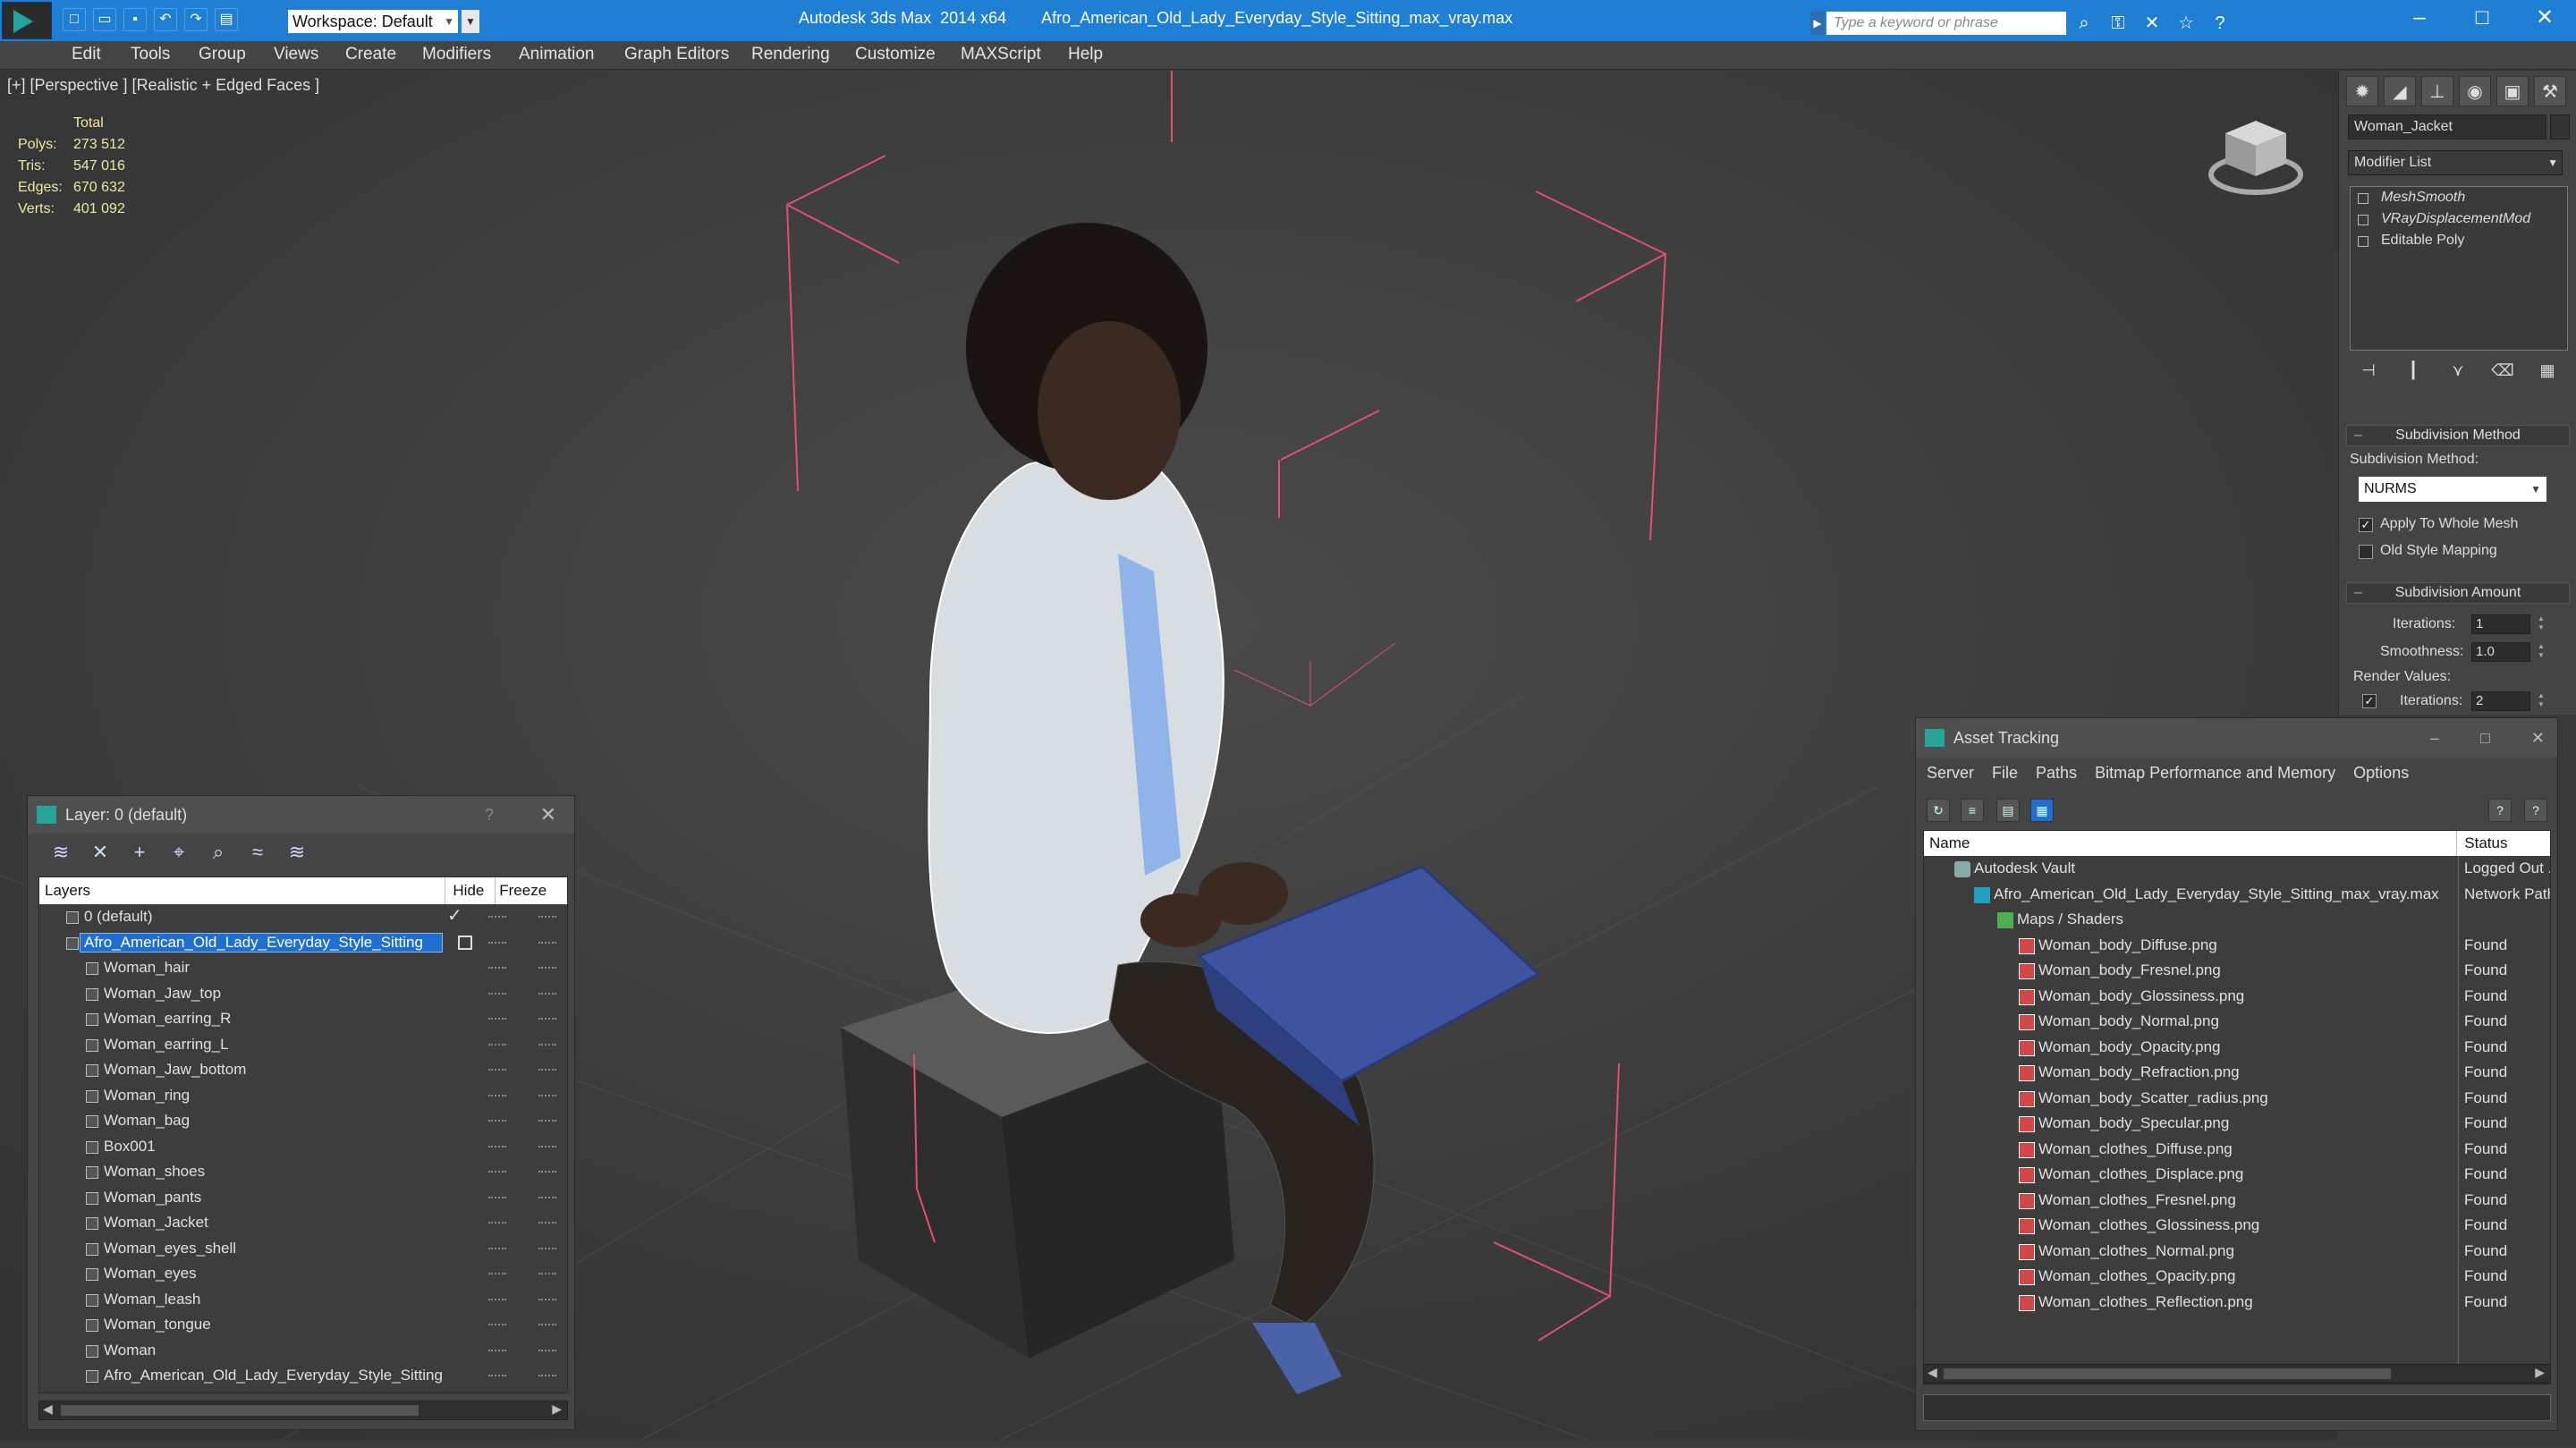 Image resolution: width=2576 pixels, height=1448 pixels. I want to click on stack-item-editable-poly: Editable Poly, so click(2459, 240).